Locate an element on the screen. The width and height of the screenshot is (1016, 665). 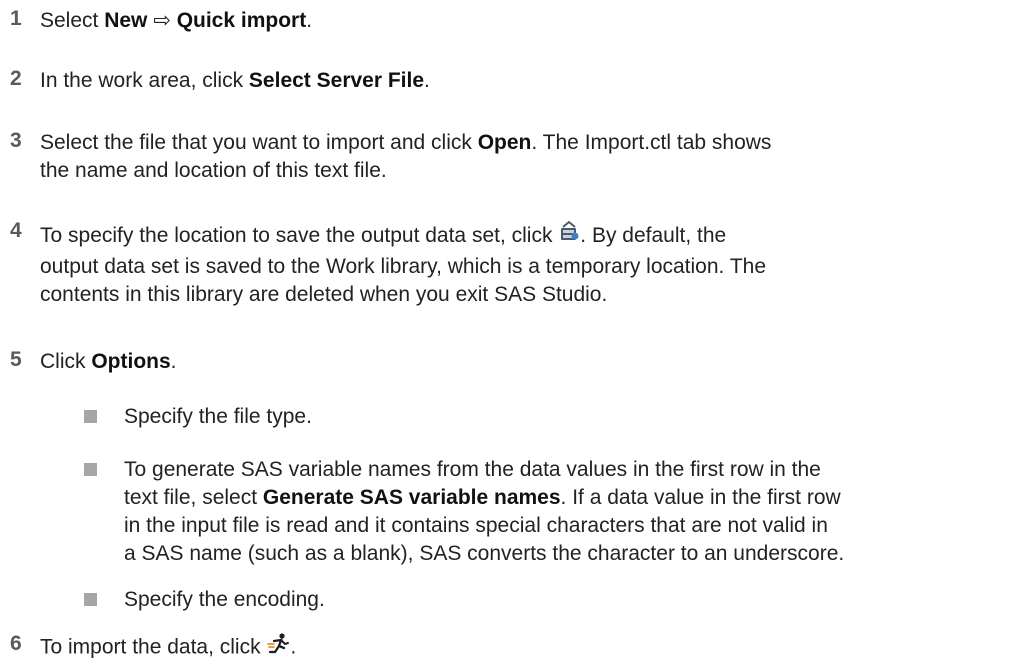
generate-sas-variable-names-label: Generate SAS variable names is located at coordinates (411, 497).